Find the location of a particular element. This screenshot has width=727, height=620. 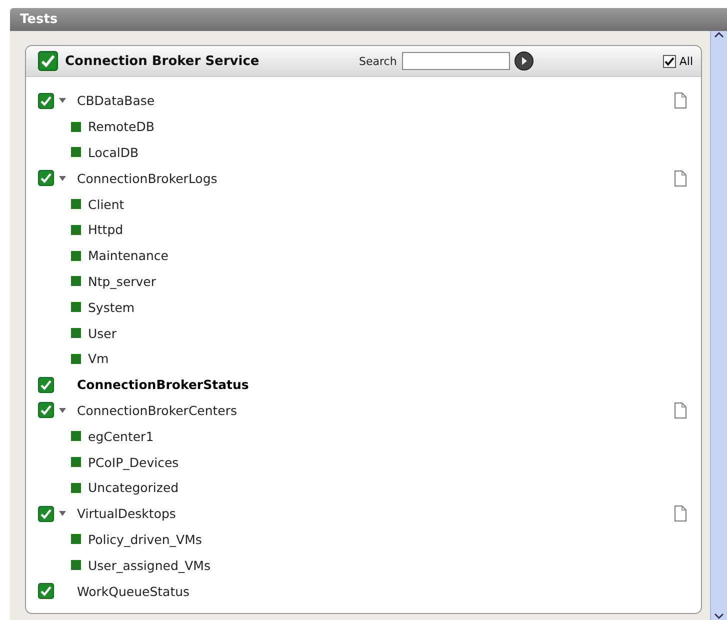

test-item: User is located at coordinates (102, 333).